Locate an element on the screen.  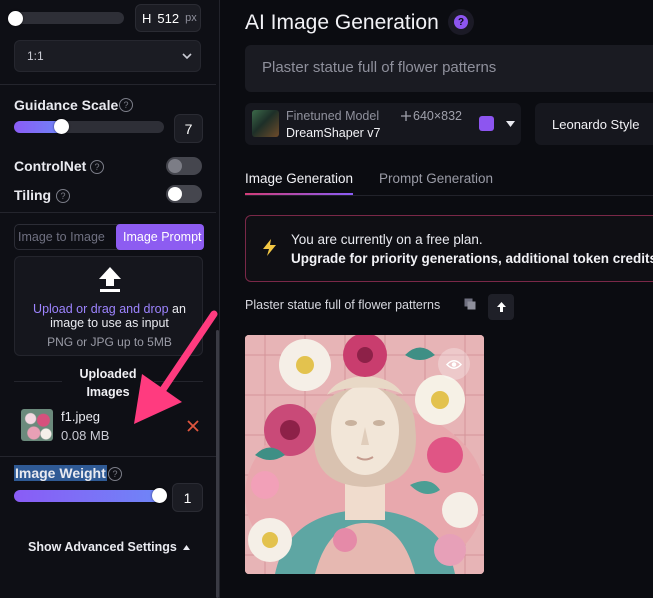
guidance-scale-label: Guidance Scale is located at coordinates (66, 105).